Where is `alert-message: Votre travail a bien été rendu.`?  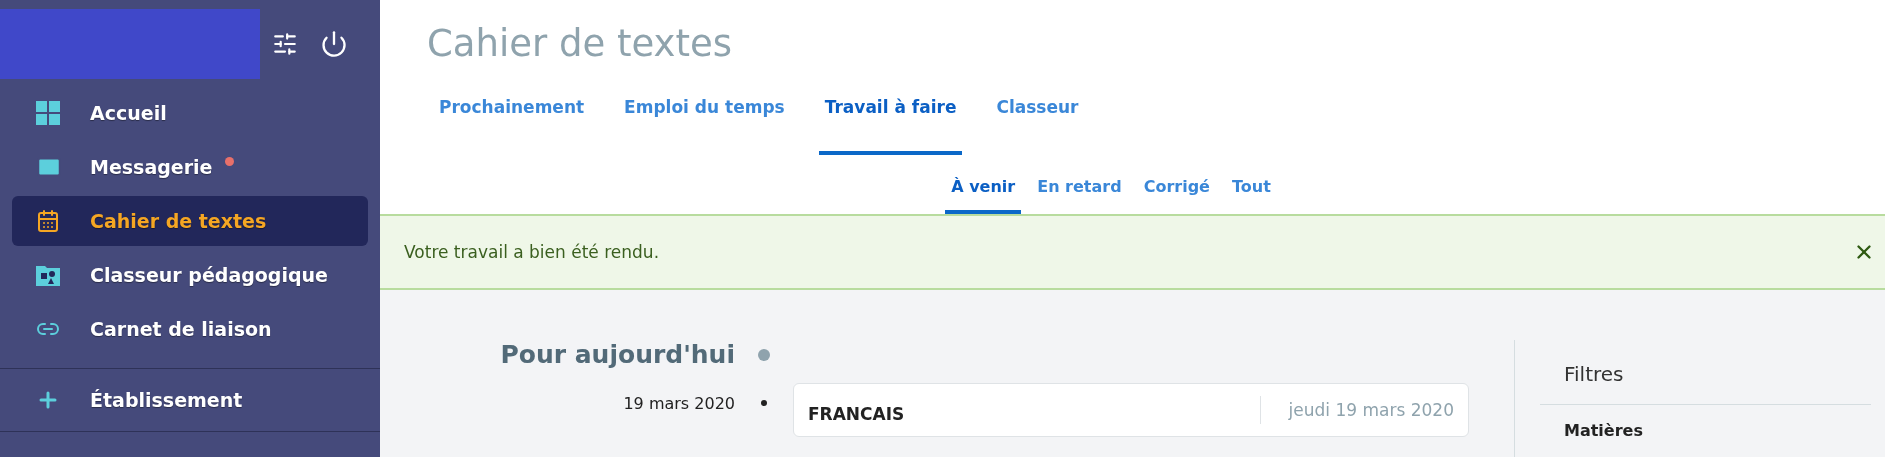 alert-message: Votre travail a bien été rendu. is located at coordinates (532, 252).